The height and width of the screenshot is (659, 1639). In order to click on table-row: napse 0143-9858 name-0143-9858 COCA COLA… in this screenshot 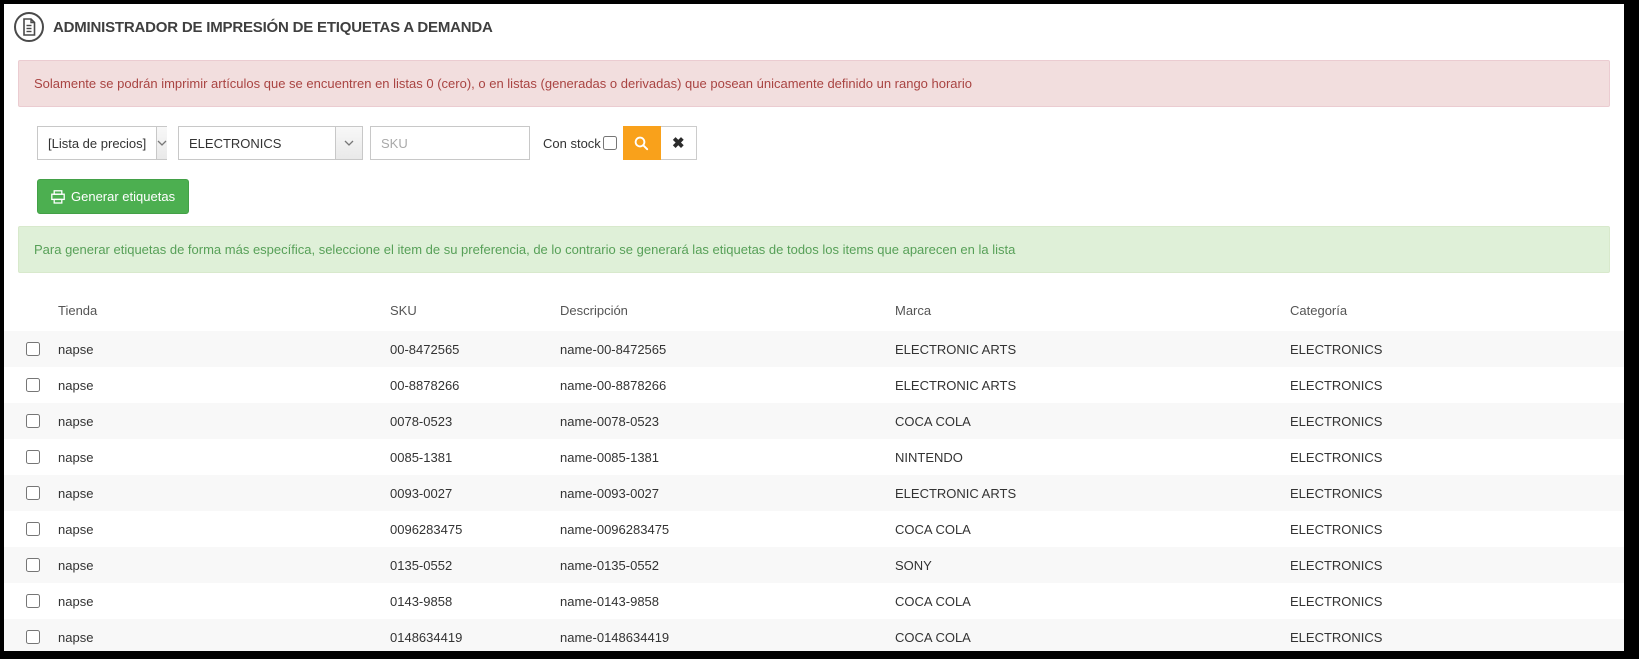, I will do `click(814, 601)`.